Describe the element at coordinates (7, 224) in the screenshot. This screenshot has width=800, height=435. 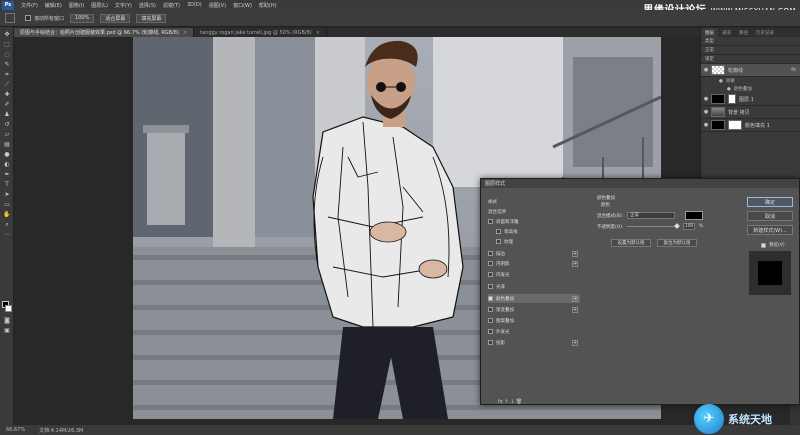
I see `zoom-tool-icon: ⌕` at that location.